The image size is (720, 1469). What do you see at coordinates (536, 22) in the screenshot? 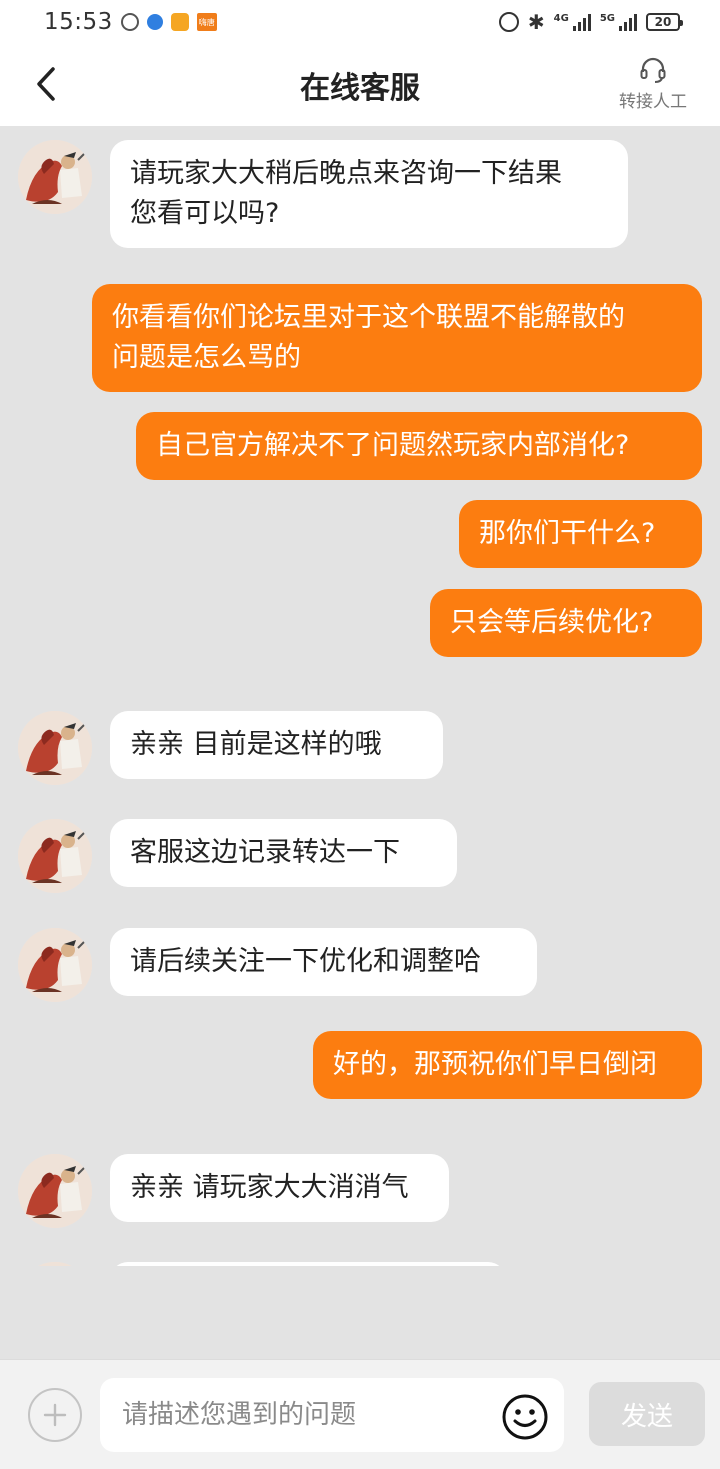
I see `bluetooth-icon: ✱` at bounding box center [536, 22].